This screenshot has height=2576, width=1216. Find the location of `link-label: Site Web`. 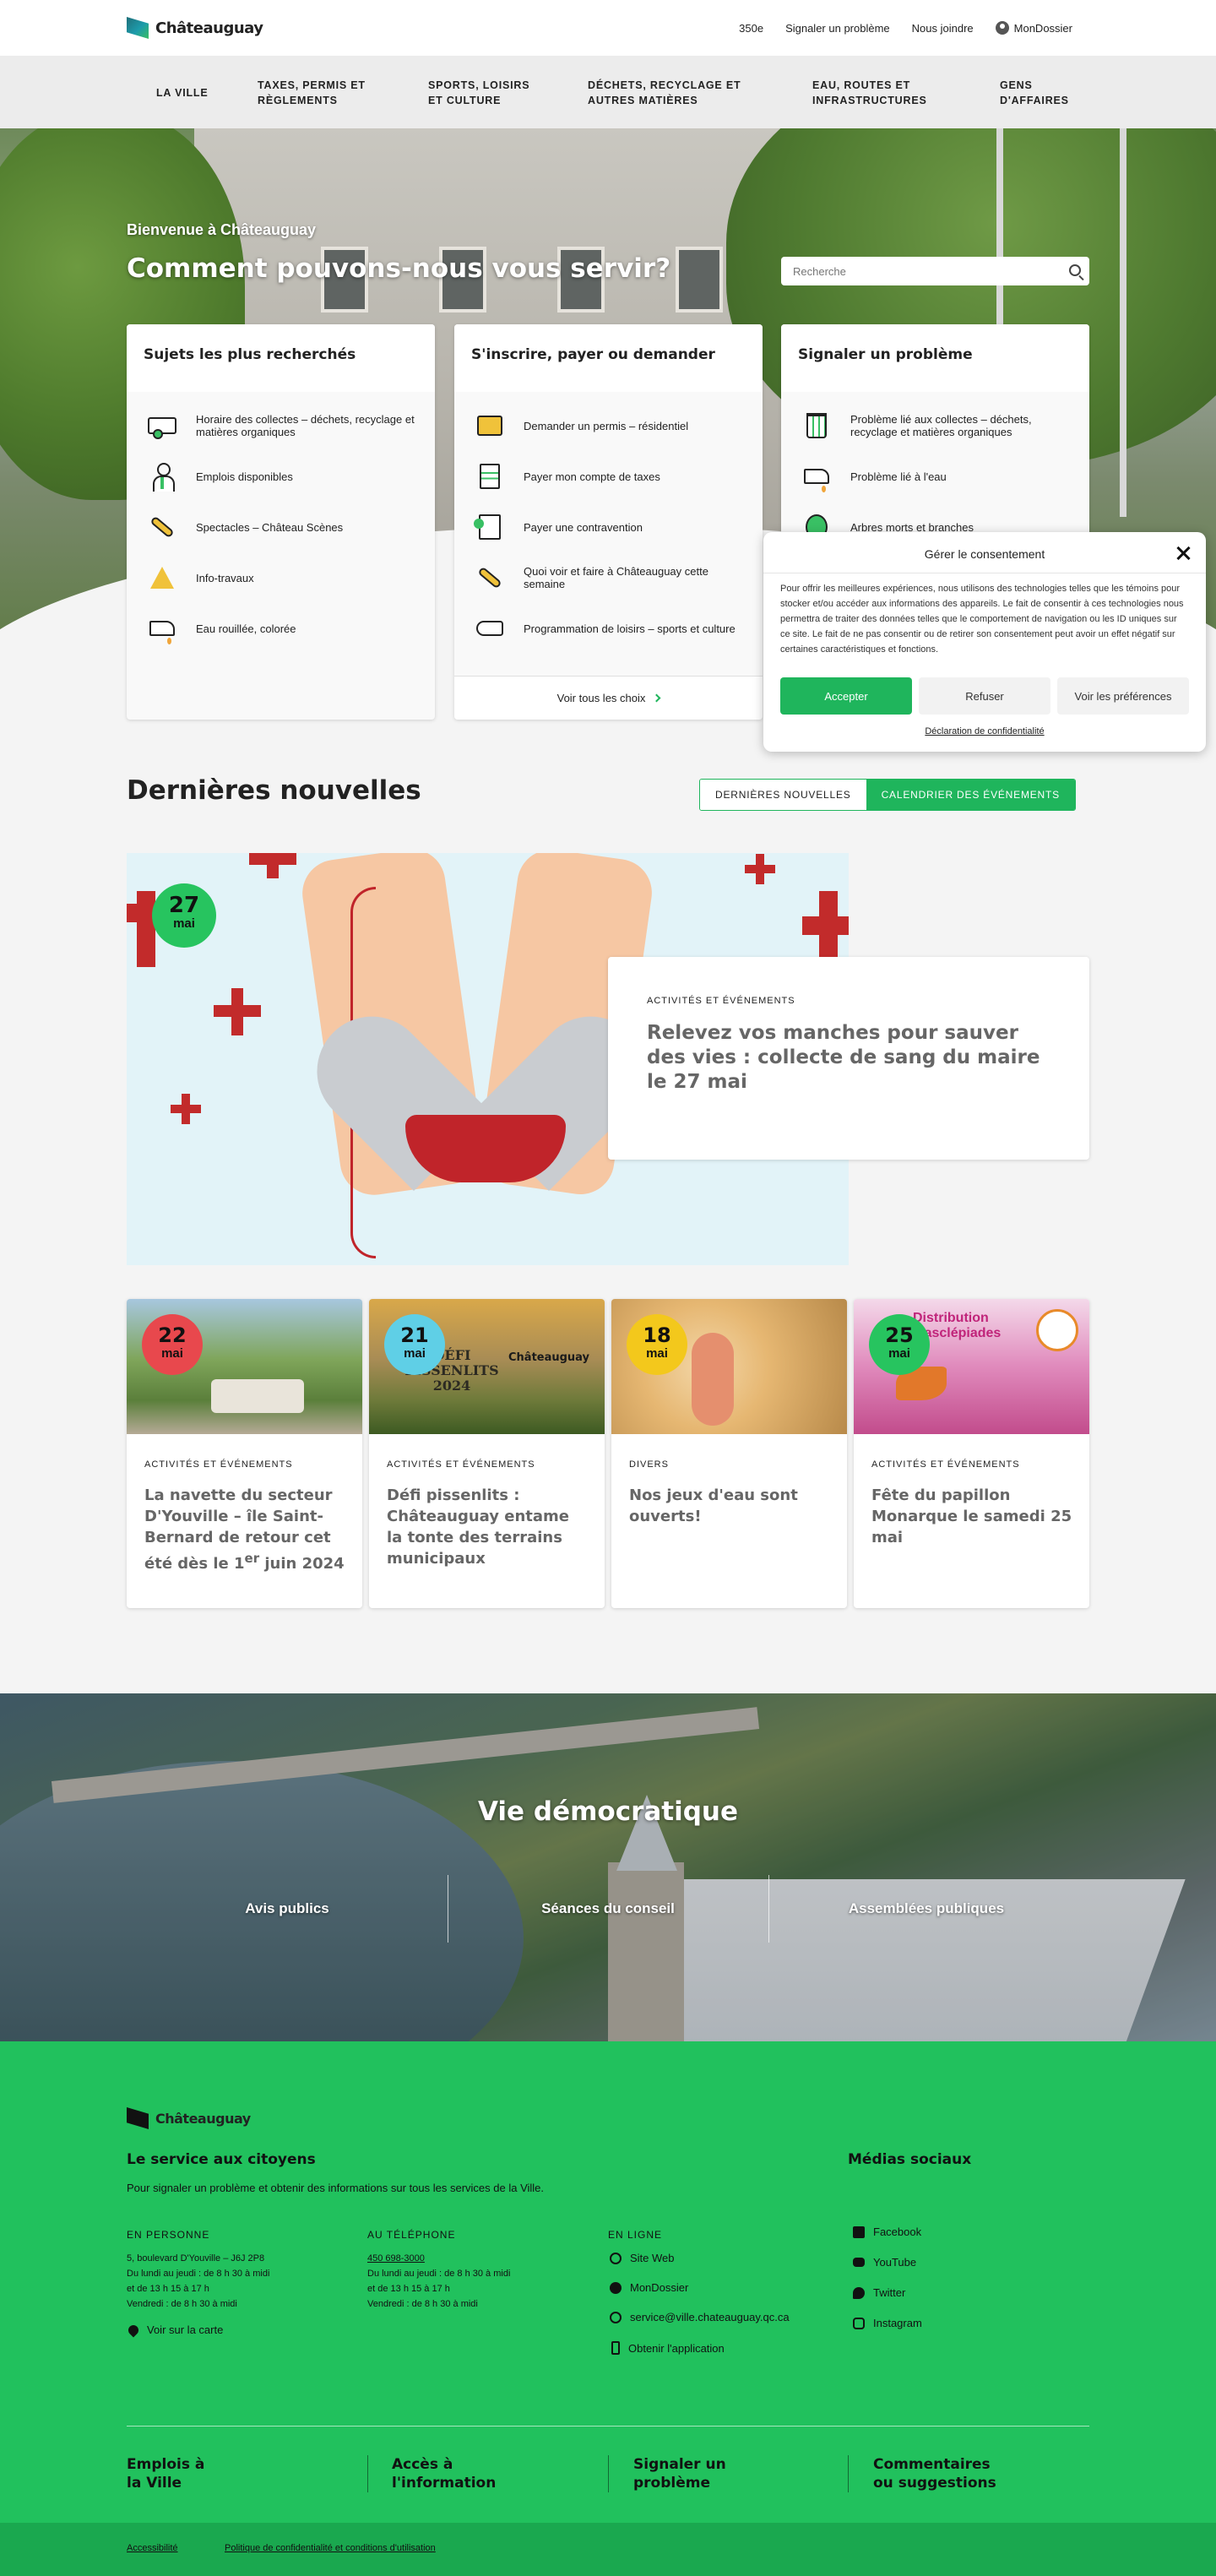

link-label: Site Web is located at coordinates (652, 2258).